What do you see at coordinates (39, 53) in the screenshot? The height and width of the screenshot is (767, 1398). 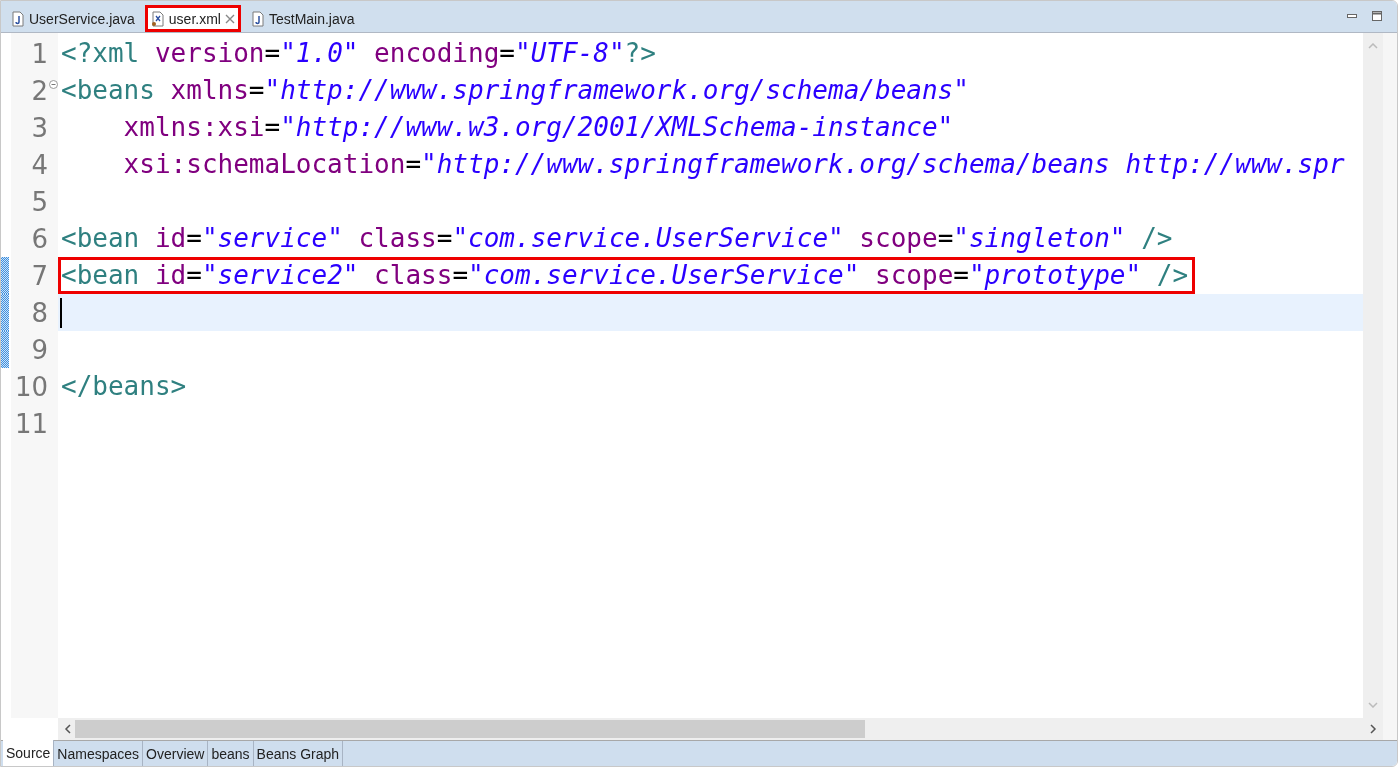 I see `line-number: 1` at bounding box center [39, 53].